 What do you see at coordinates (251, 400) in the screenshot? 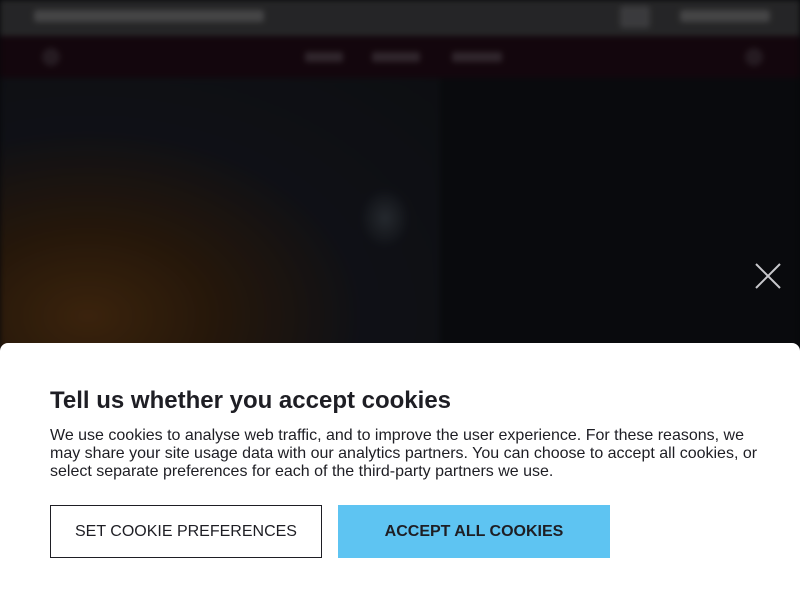
I see `cookie-banner-title: Tell us whether you accept cookies` at bounding box center [251, 400].